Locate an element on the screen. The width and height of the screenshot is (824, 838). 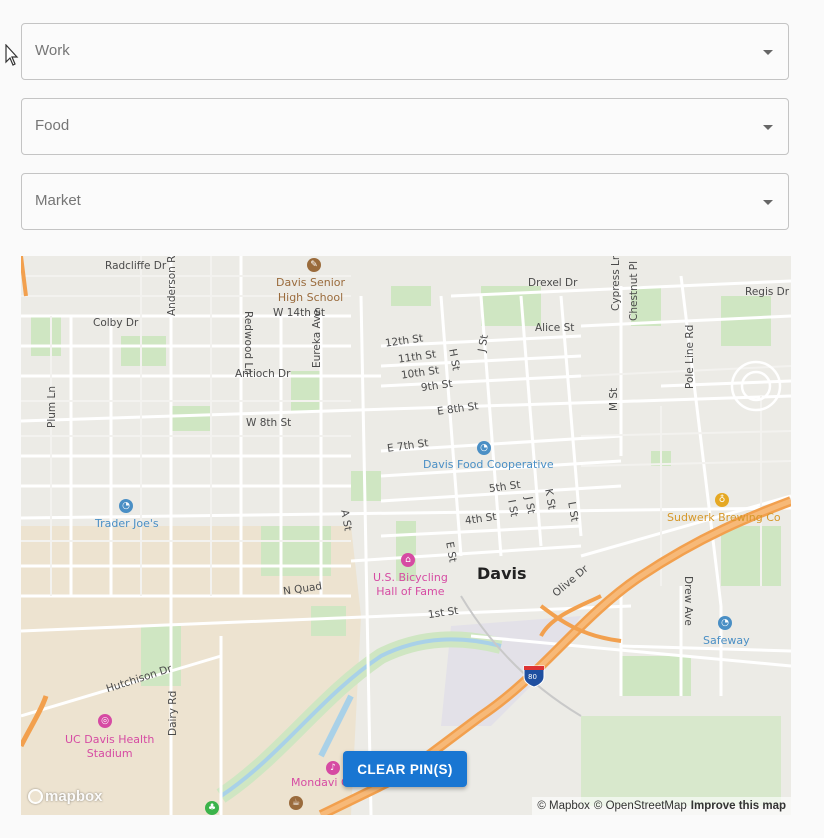
interstate-shield-label: 80 is located at coordinates (532, 677).